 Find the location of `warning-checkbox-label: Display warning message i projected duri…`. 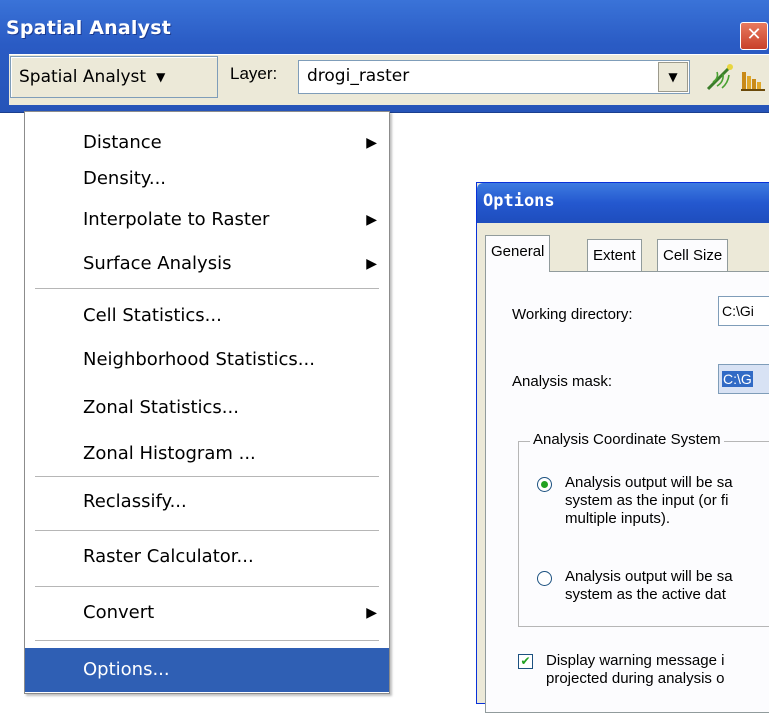

warning-checkbox-label: Display warning message i projected duri… is located at coordinates (635, 669).